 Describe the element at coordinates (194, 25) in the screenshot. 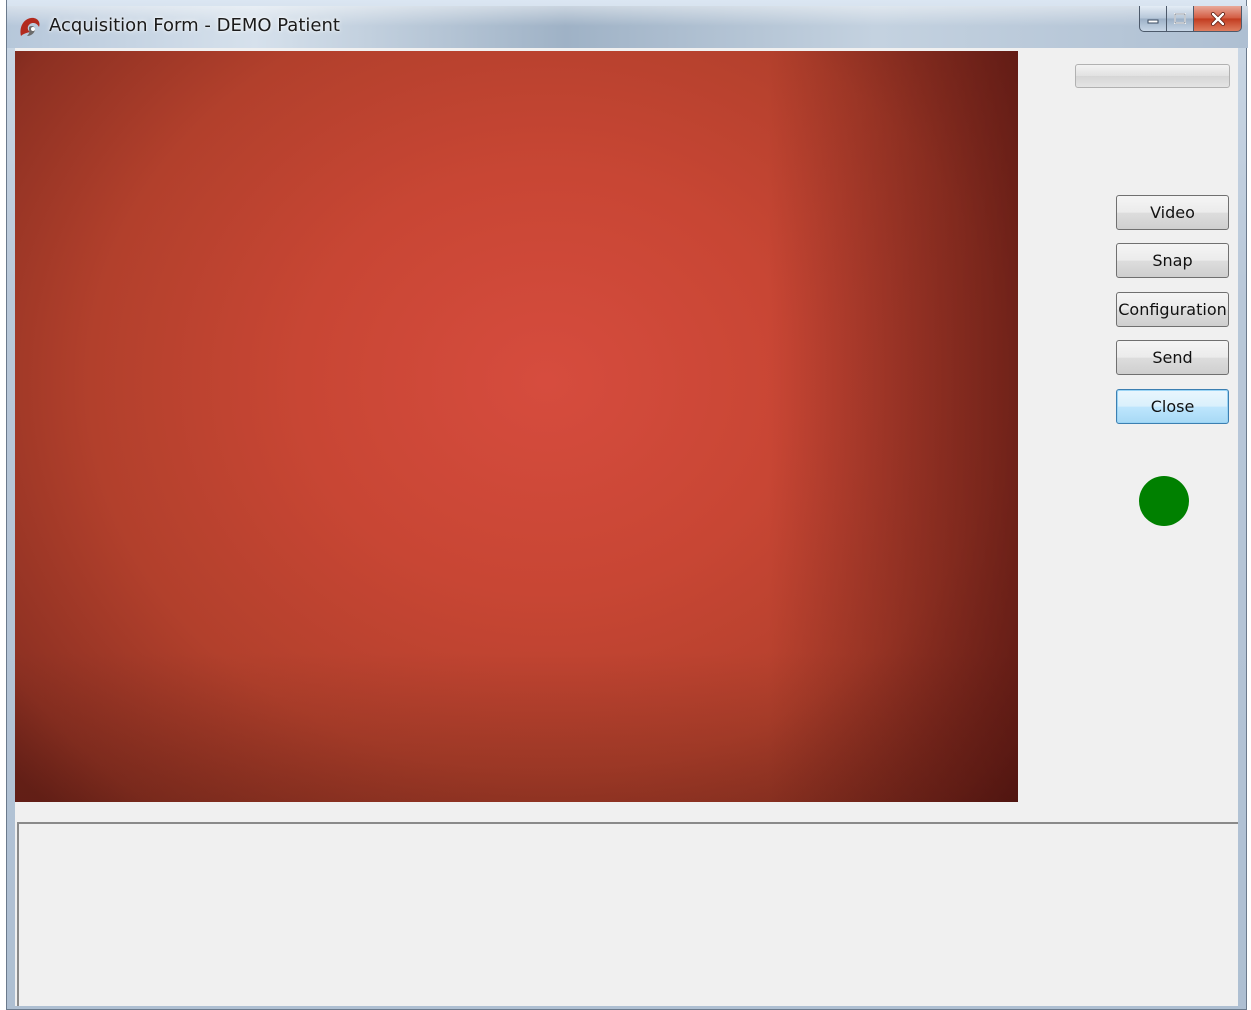

I see `window-title: Acquisition Form - DEMO Patient` at that location.